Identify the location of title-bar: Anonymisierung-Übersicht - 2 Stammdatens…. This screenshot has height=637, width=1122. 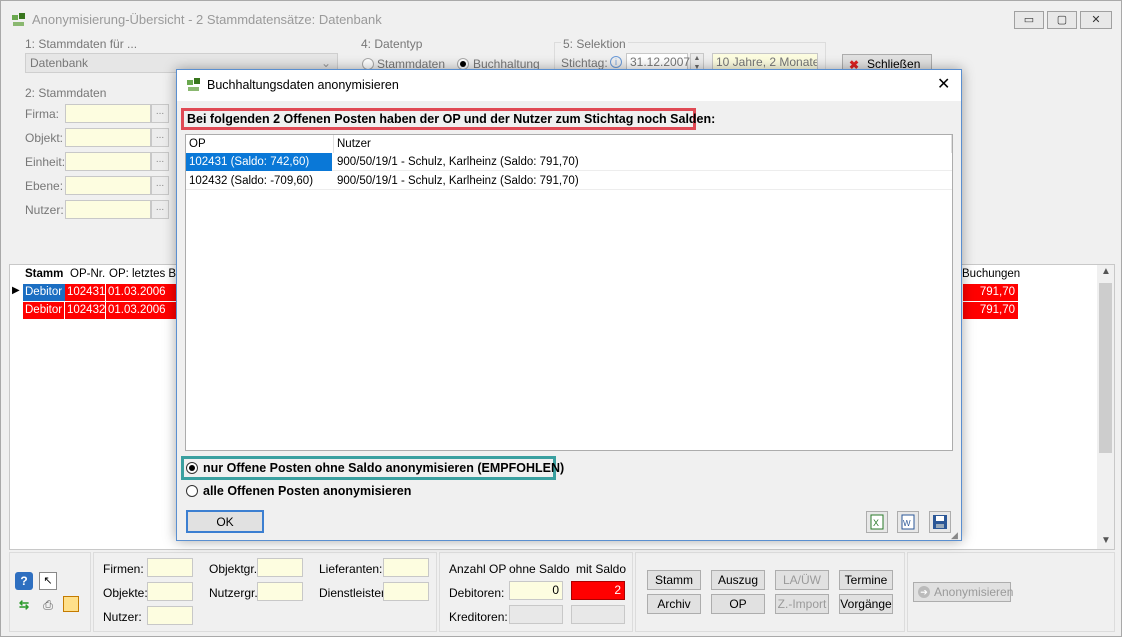
(561, 20).